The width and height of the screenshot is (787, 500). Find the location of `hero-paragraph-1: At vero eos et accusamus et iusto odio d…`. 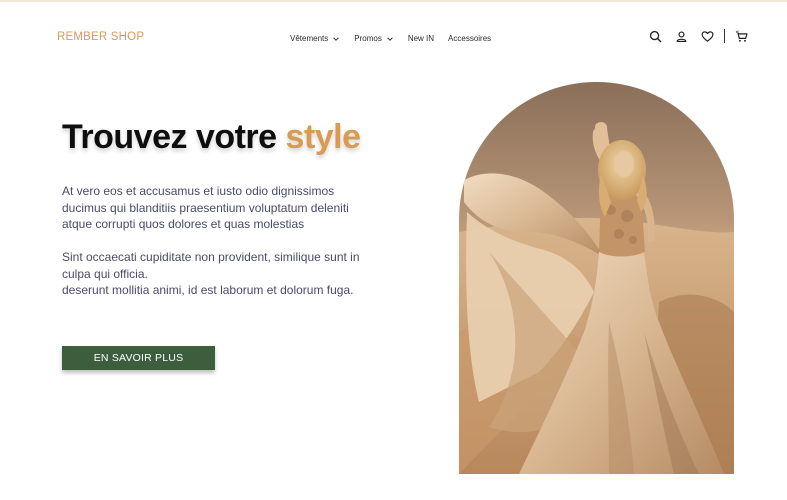

hero-paragraph-1: At vero eos et accusamus et iusto odio d… is located at coordinates (205, 207).